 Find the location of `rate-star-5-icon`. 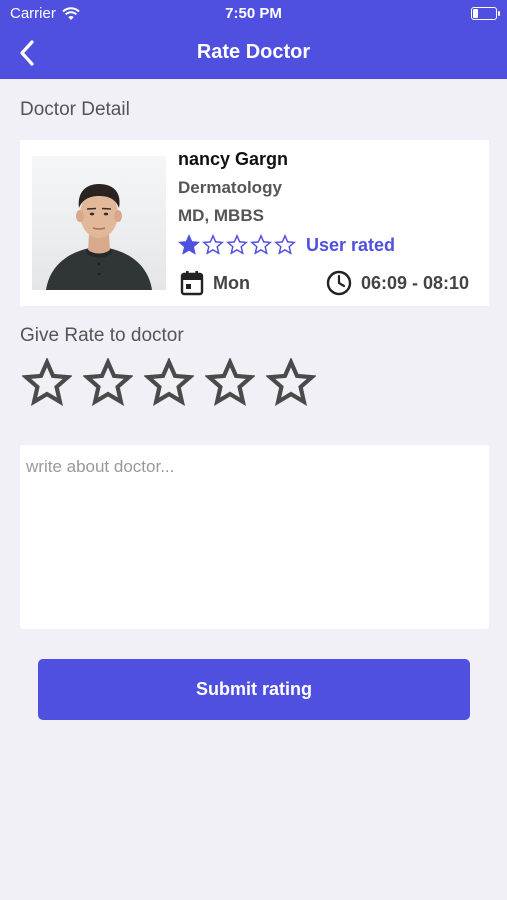

rate-star-5-icon is located at coordinates (291, 383).